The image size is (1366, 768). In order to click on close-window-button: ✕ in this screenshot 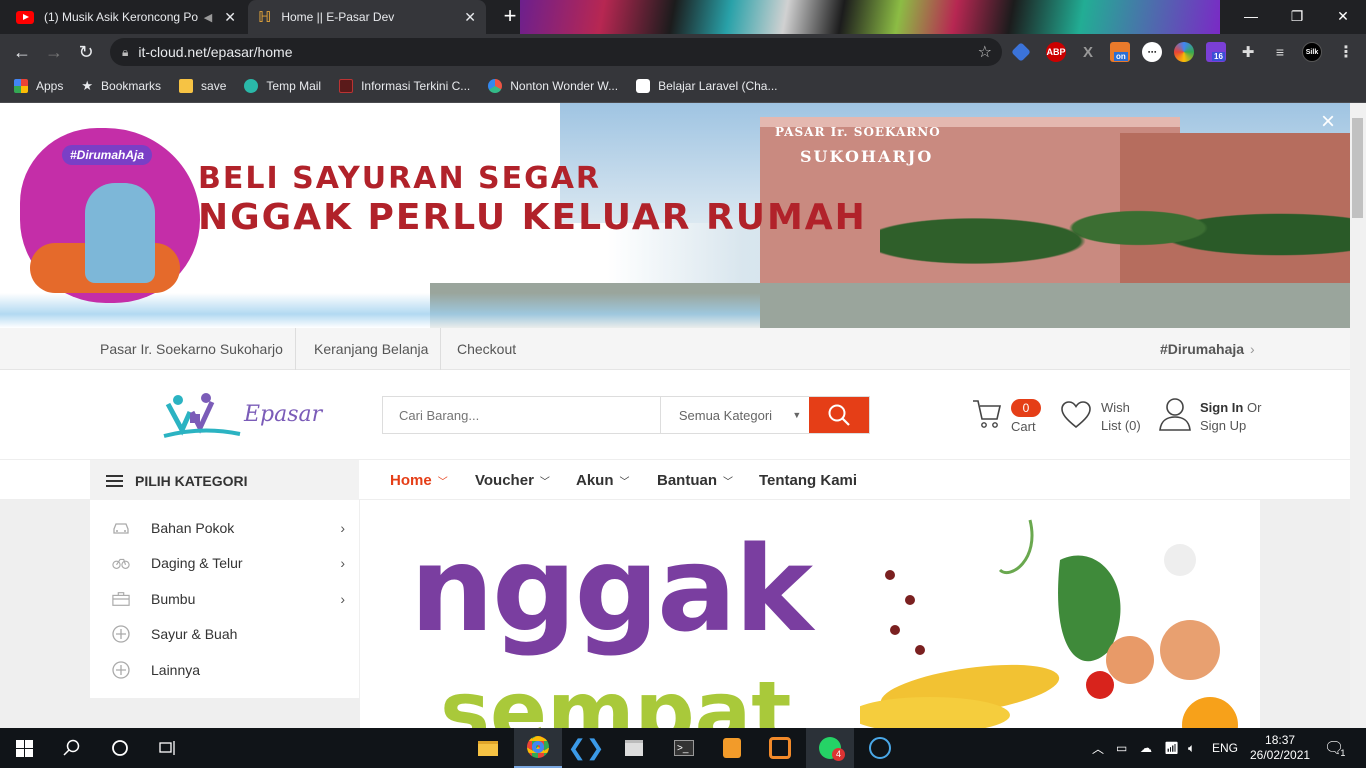, I will do `click(1343, 16)`.